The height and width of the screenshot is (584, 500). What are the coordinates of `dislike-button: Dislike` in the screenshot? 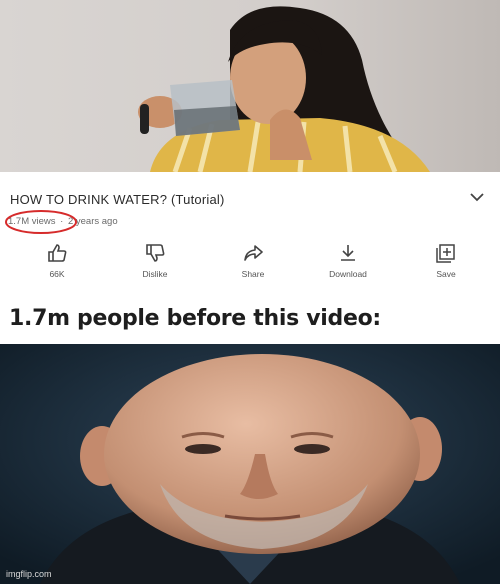 It's located at (155, 260).